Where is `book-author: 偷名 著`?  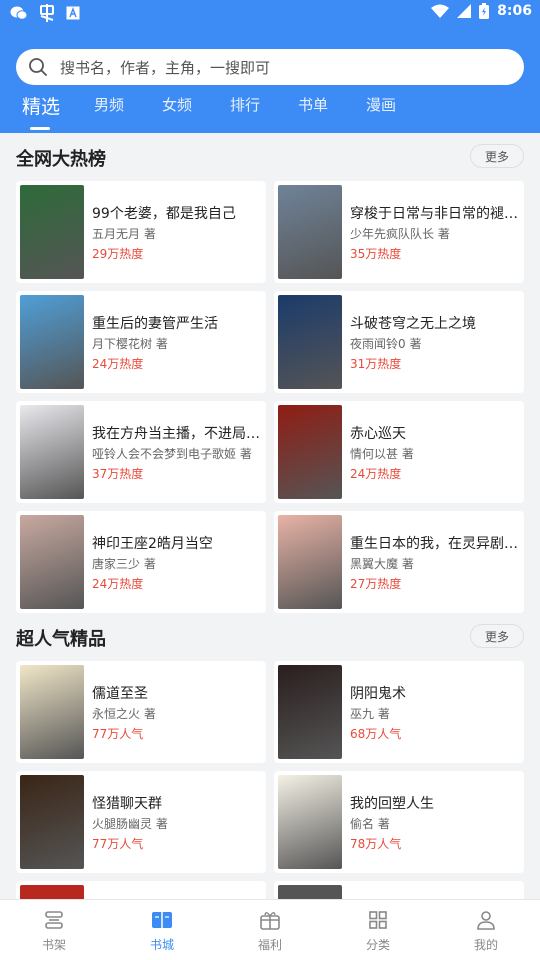
book-author: 偷名 著 is located at coordinates (370, 824).